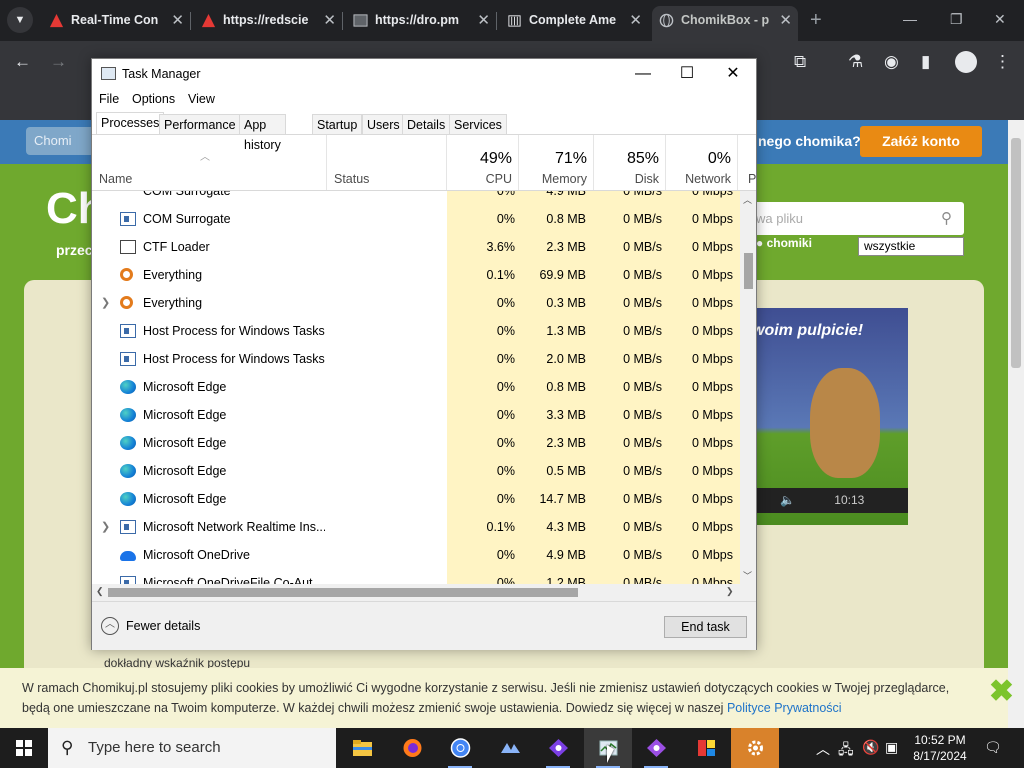 The image size is (1024, 768). I want to click on volume-icon: 🔈, so click(787, 500).